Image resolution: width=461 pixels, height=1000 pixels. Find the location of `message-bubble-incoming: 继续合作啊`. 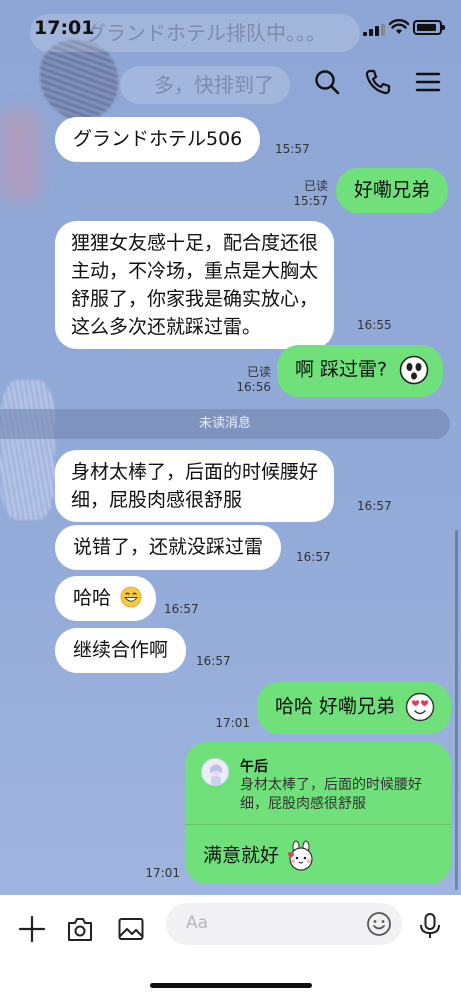

message-bubble-incoming: 继续合作啊 is located at coordinates (121, 650).